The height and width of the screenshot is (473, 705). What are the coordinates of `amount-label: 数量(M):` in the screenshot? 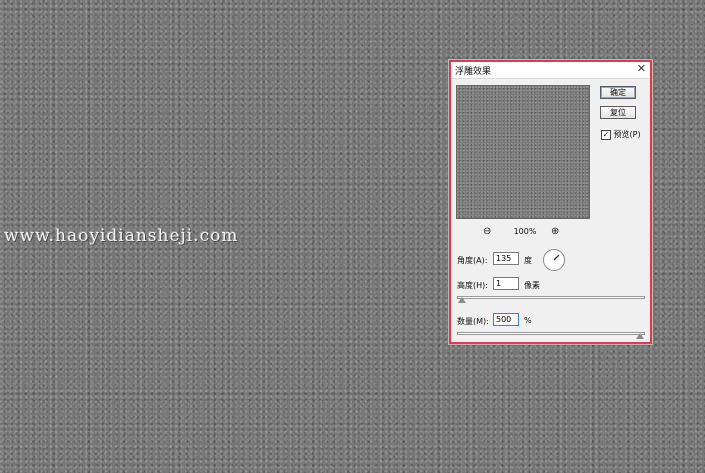 It's located at (473, 321).